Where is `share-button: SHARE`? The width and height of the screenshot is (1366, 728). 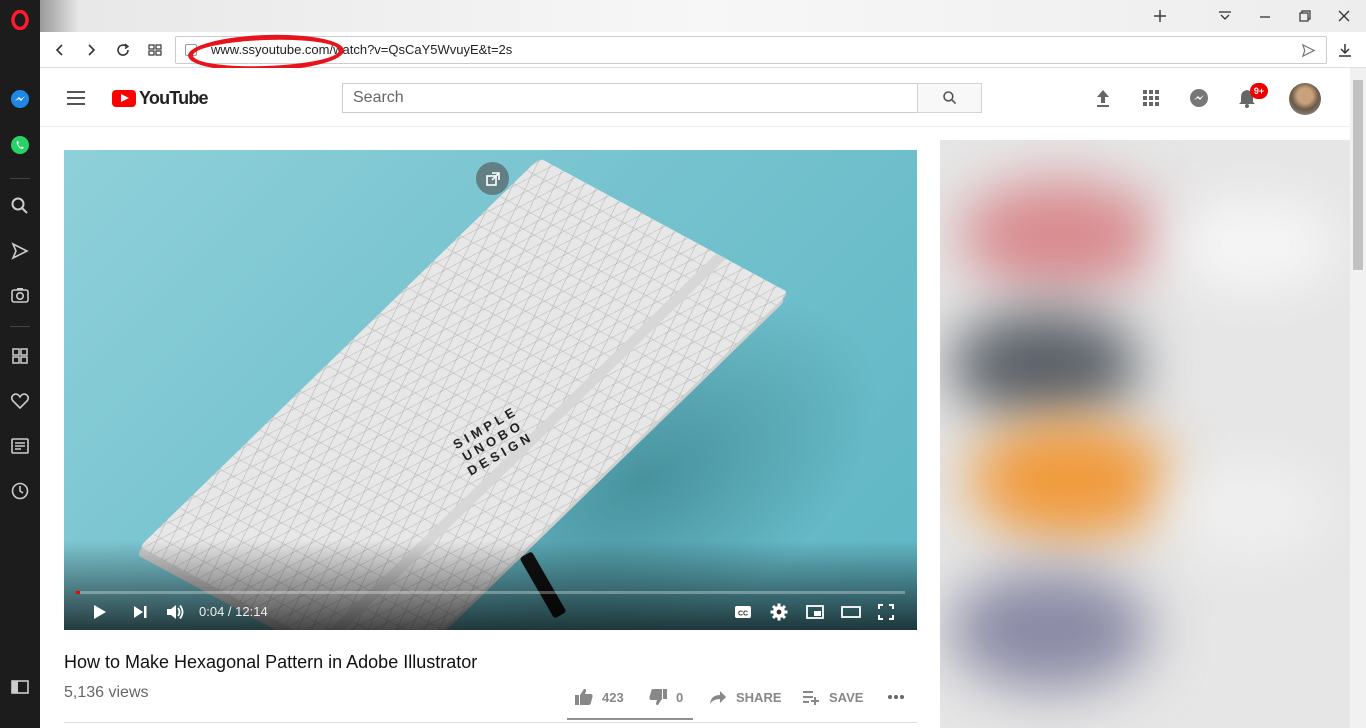 share-button: SHARE is located at coordinates (745, 697).